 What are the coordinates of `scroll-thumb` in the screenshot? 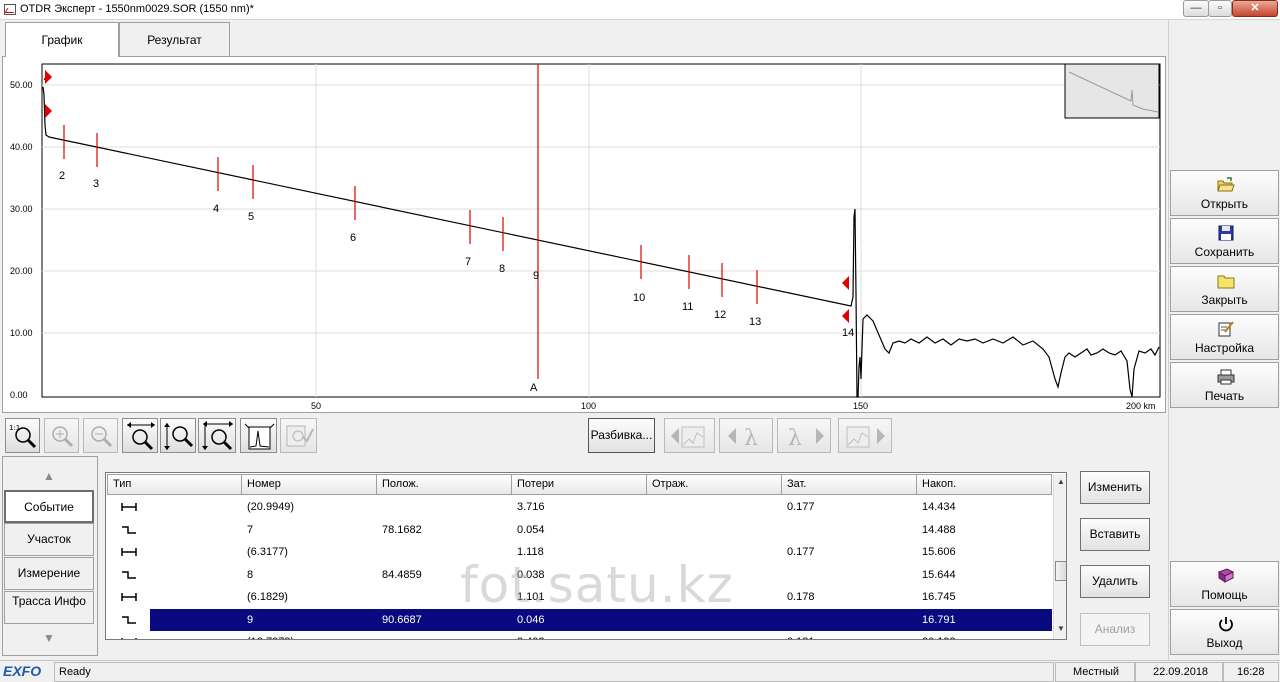 It's located at (1060, 571).